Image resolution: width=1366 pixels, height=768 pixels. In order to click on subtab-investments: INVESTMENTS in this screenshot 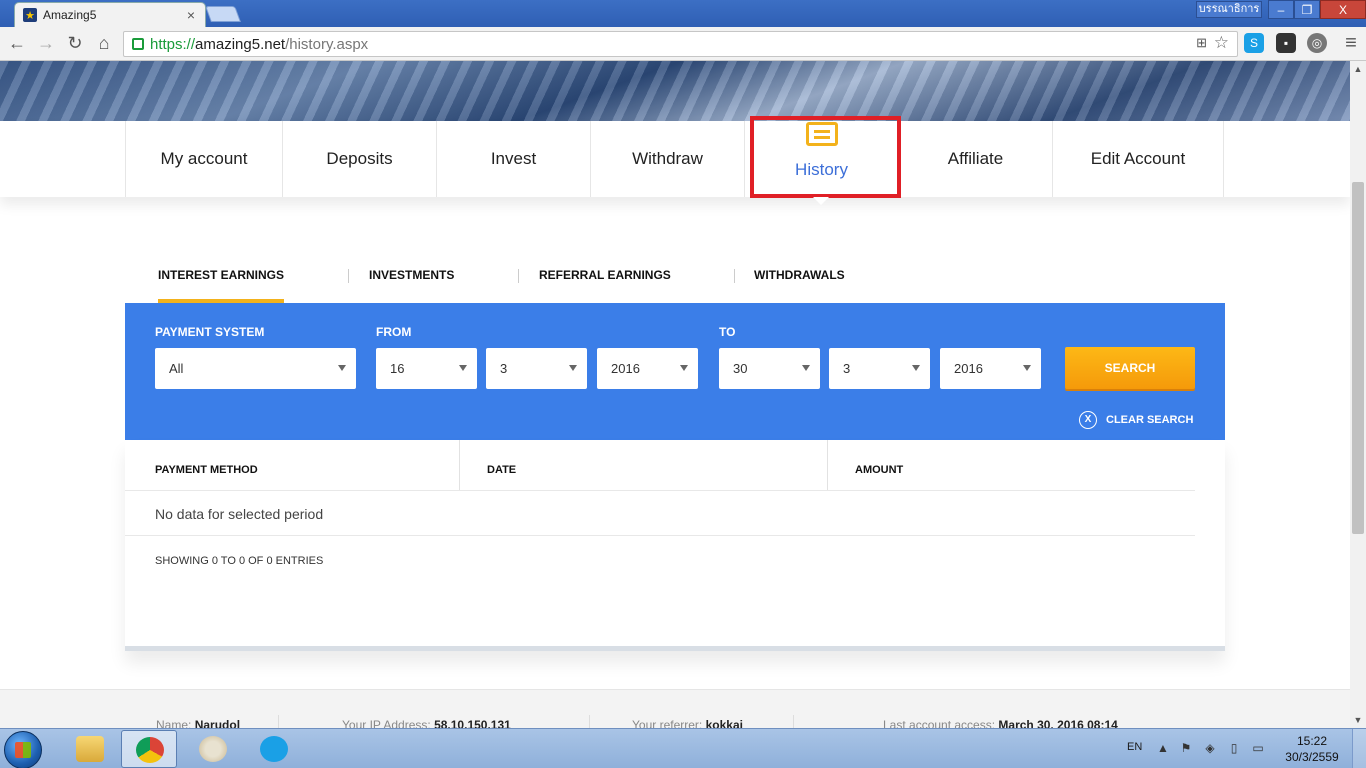, I will do `click(411, 282)`.